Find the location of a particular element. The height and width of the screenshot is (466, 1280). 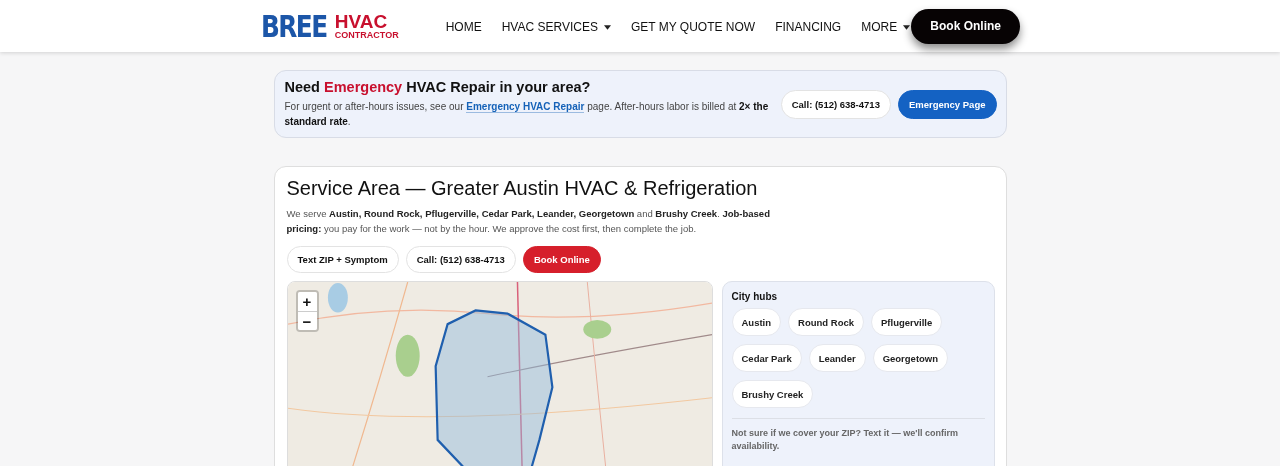

city-chip: Round Rock is located at coordinates (826, 322).